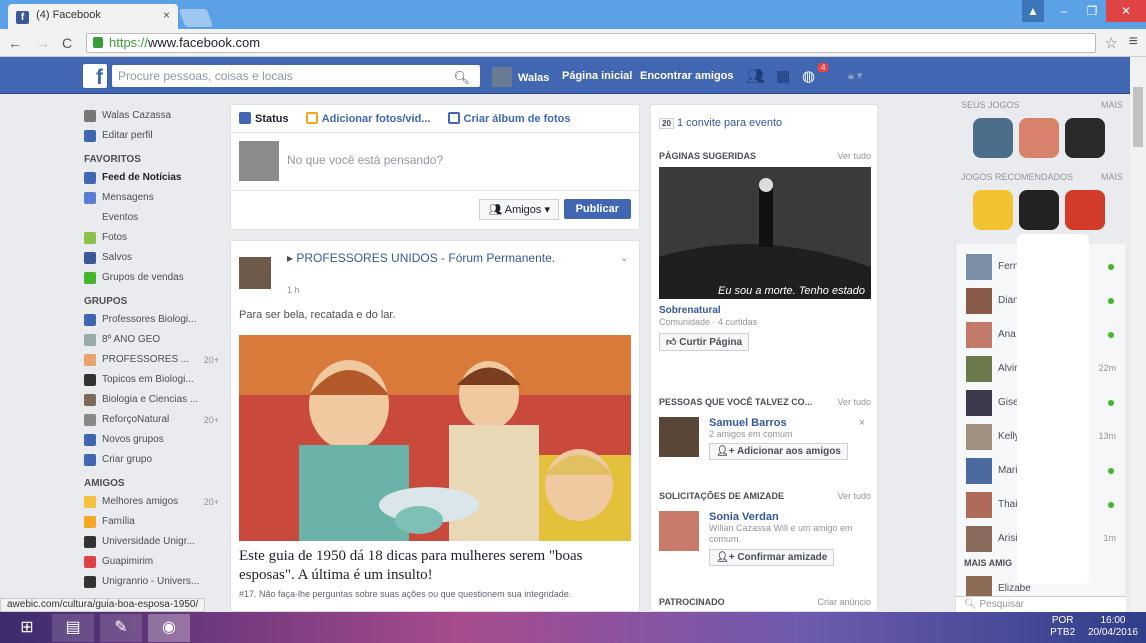  What do you see at coordinates (778, 451) in the screenshot?
I see `add-friend-button: 👤︎+ Adicionar aos amigos` at bounding box center [778, 451].